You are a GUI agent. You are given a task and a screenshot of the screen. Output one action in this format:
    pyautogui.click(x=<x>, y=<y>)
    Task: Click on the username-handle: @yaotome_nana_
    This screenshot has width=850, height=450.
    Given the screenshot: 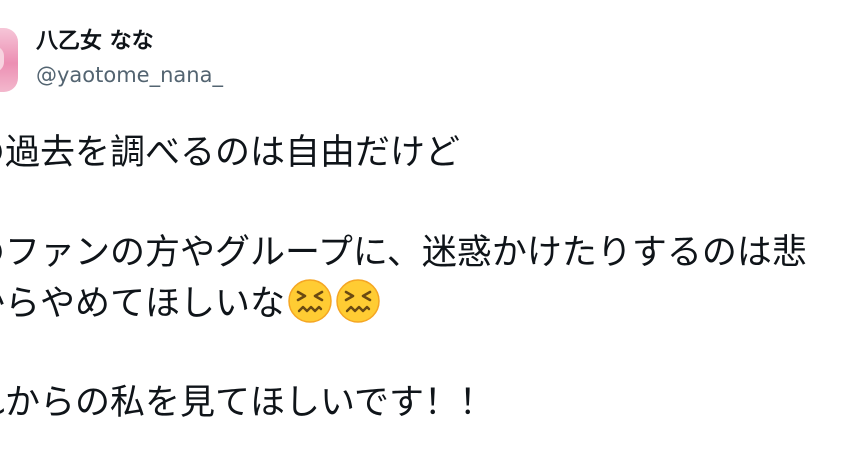 What is the action you would take?
    pyautogui.click(x=129, y=75)
    